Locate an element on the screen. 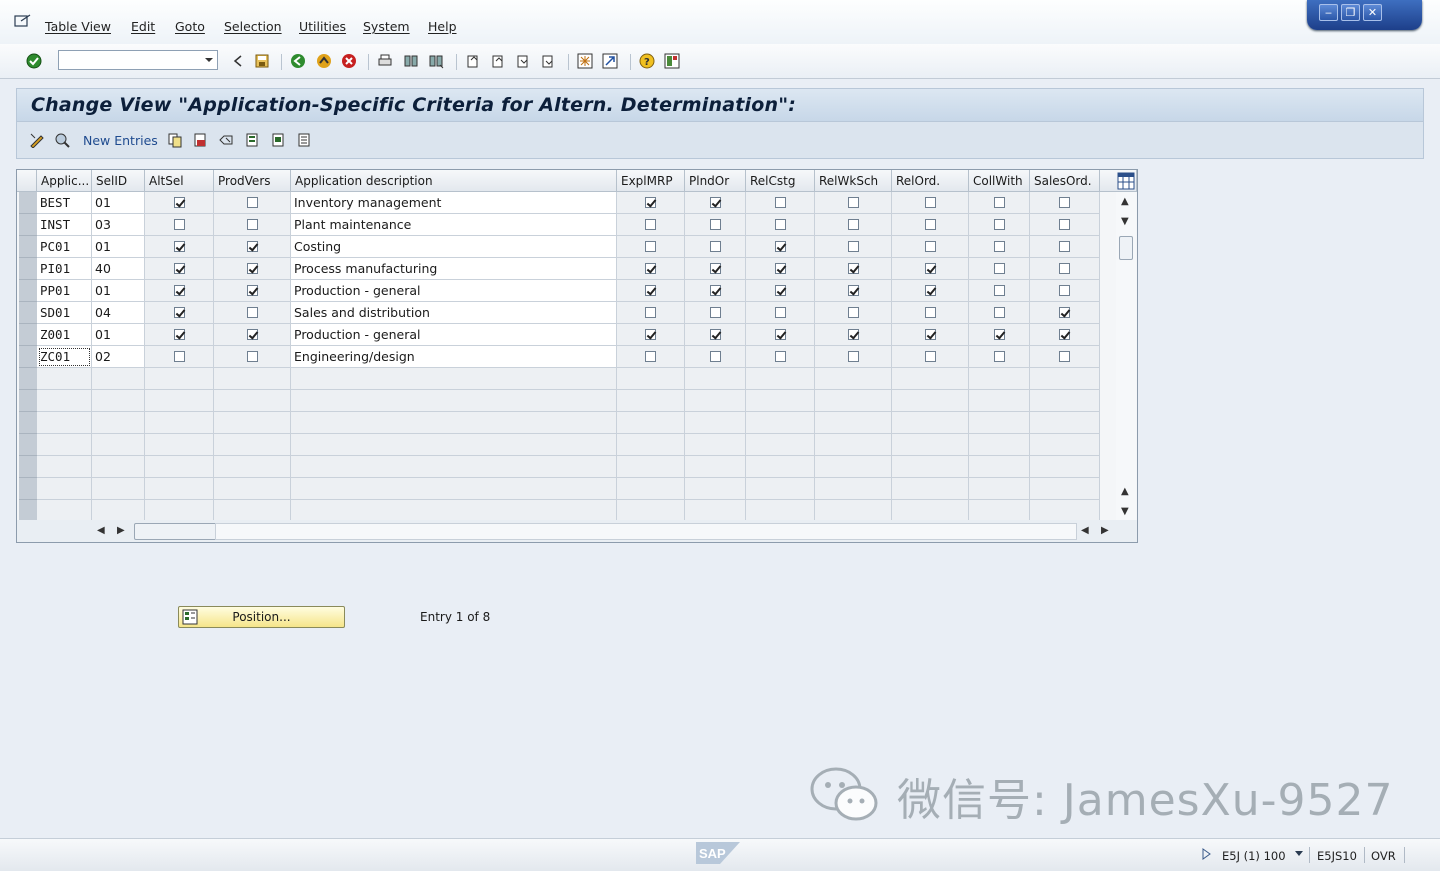 Image resolution: width=1440 pixels, height=871 pixels. find-icon is located at coordinates (411, 61).